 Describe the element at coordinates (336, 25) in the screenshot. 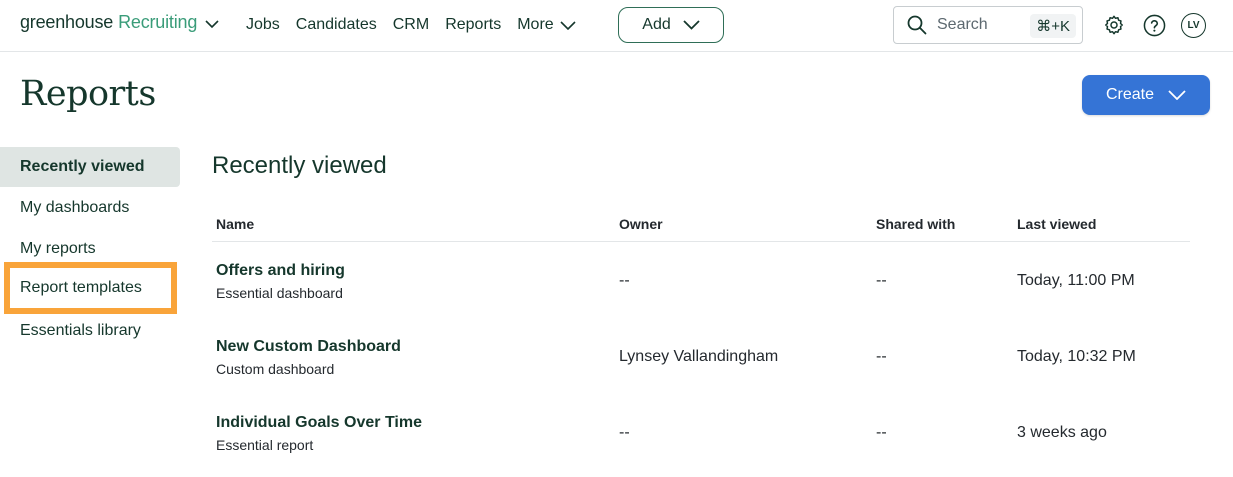

I see `nav-candidates: Candidates` at that location.